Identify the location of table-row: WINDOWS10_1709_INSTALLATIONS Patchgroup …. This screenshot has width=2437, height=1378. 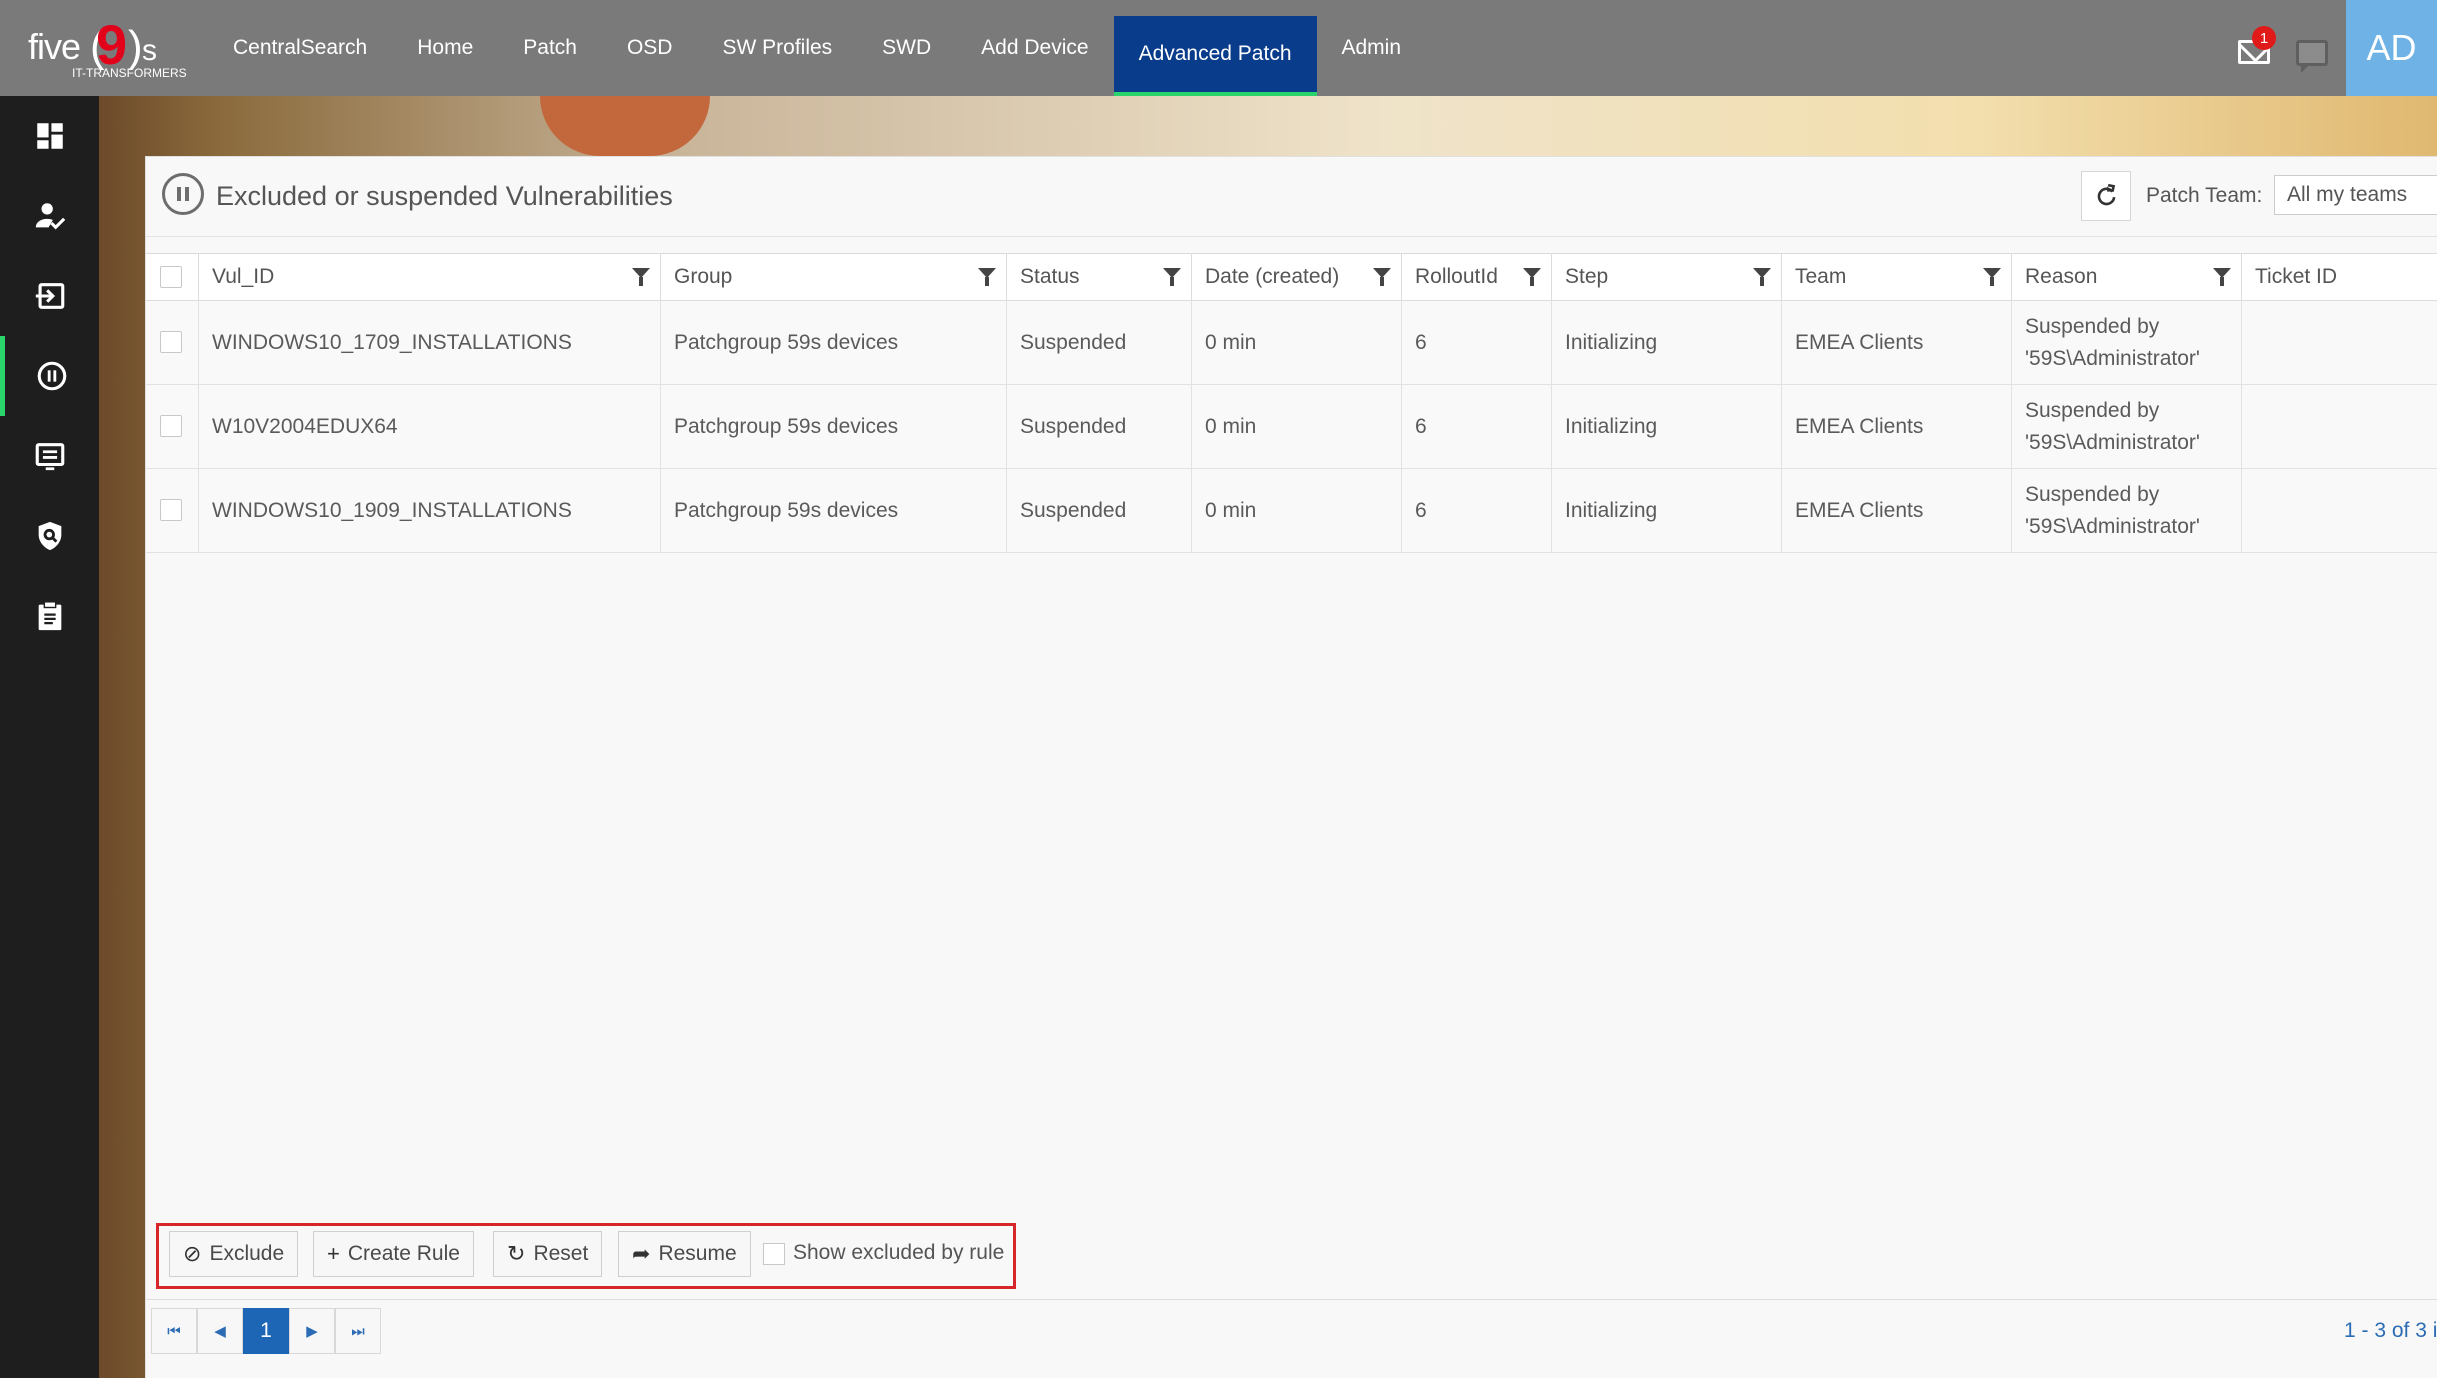
(1291, 343).